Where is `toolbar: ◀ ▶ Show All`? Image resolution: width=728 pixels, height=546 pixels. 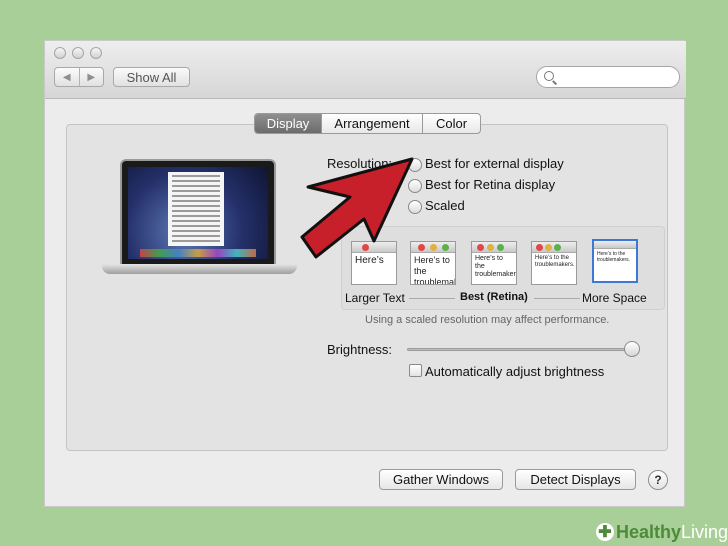 toolbar: ◀ ▶ Show All is located at coordinates (365, 70).